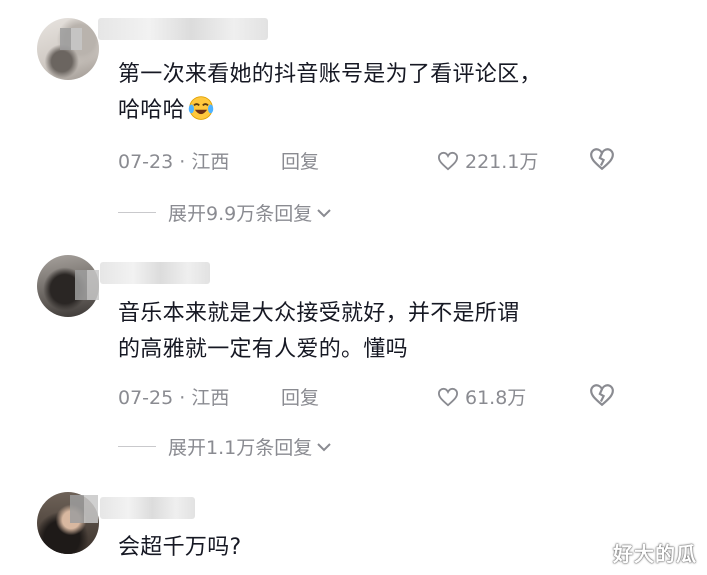 The height and width of the screenshot is (575, 707). Describe the element at coordinates (201, 108) in the screenshot. I see `laughing-tears-emoji-icon` at that location.